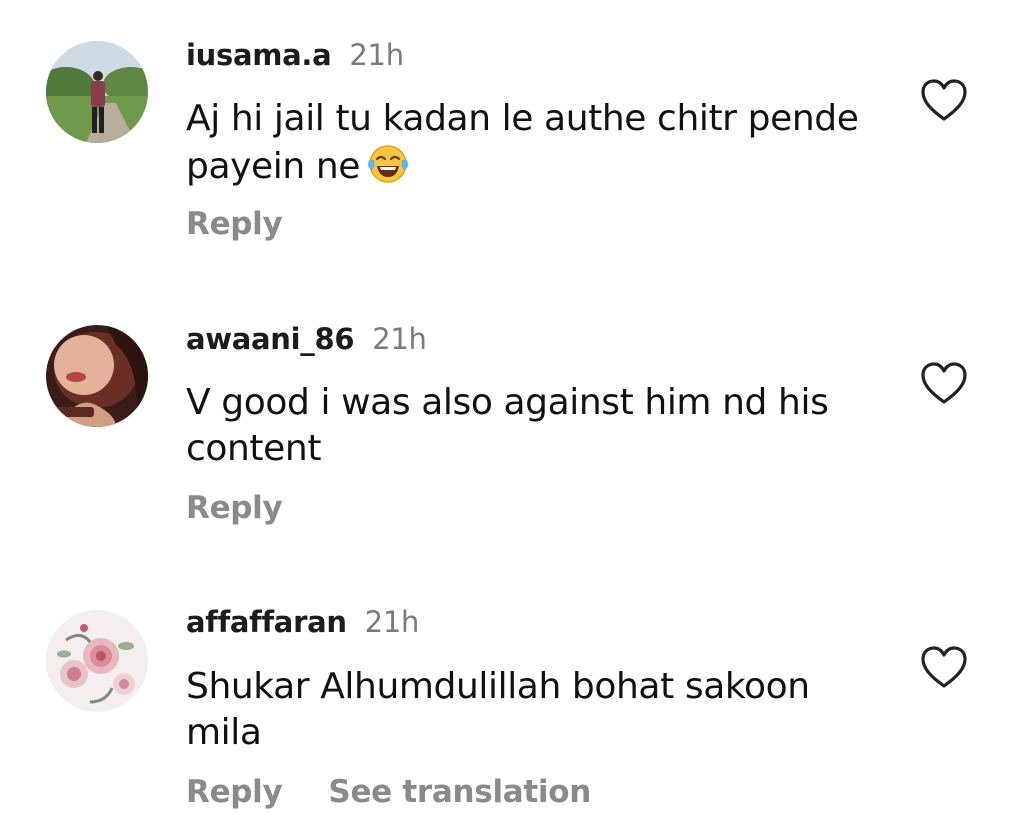 This screenshot has height=819, width=1024. I want to click on comment-text-line: Shukar Alhumdulillah bohat sakoon, so click(498, 686).